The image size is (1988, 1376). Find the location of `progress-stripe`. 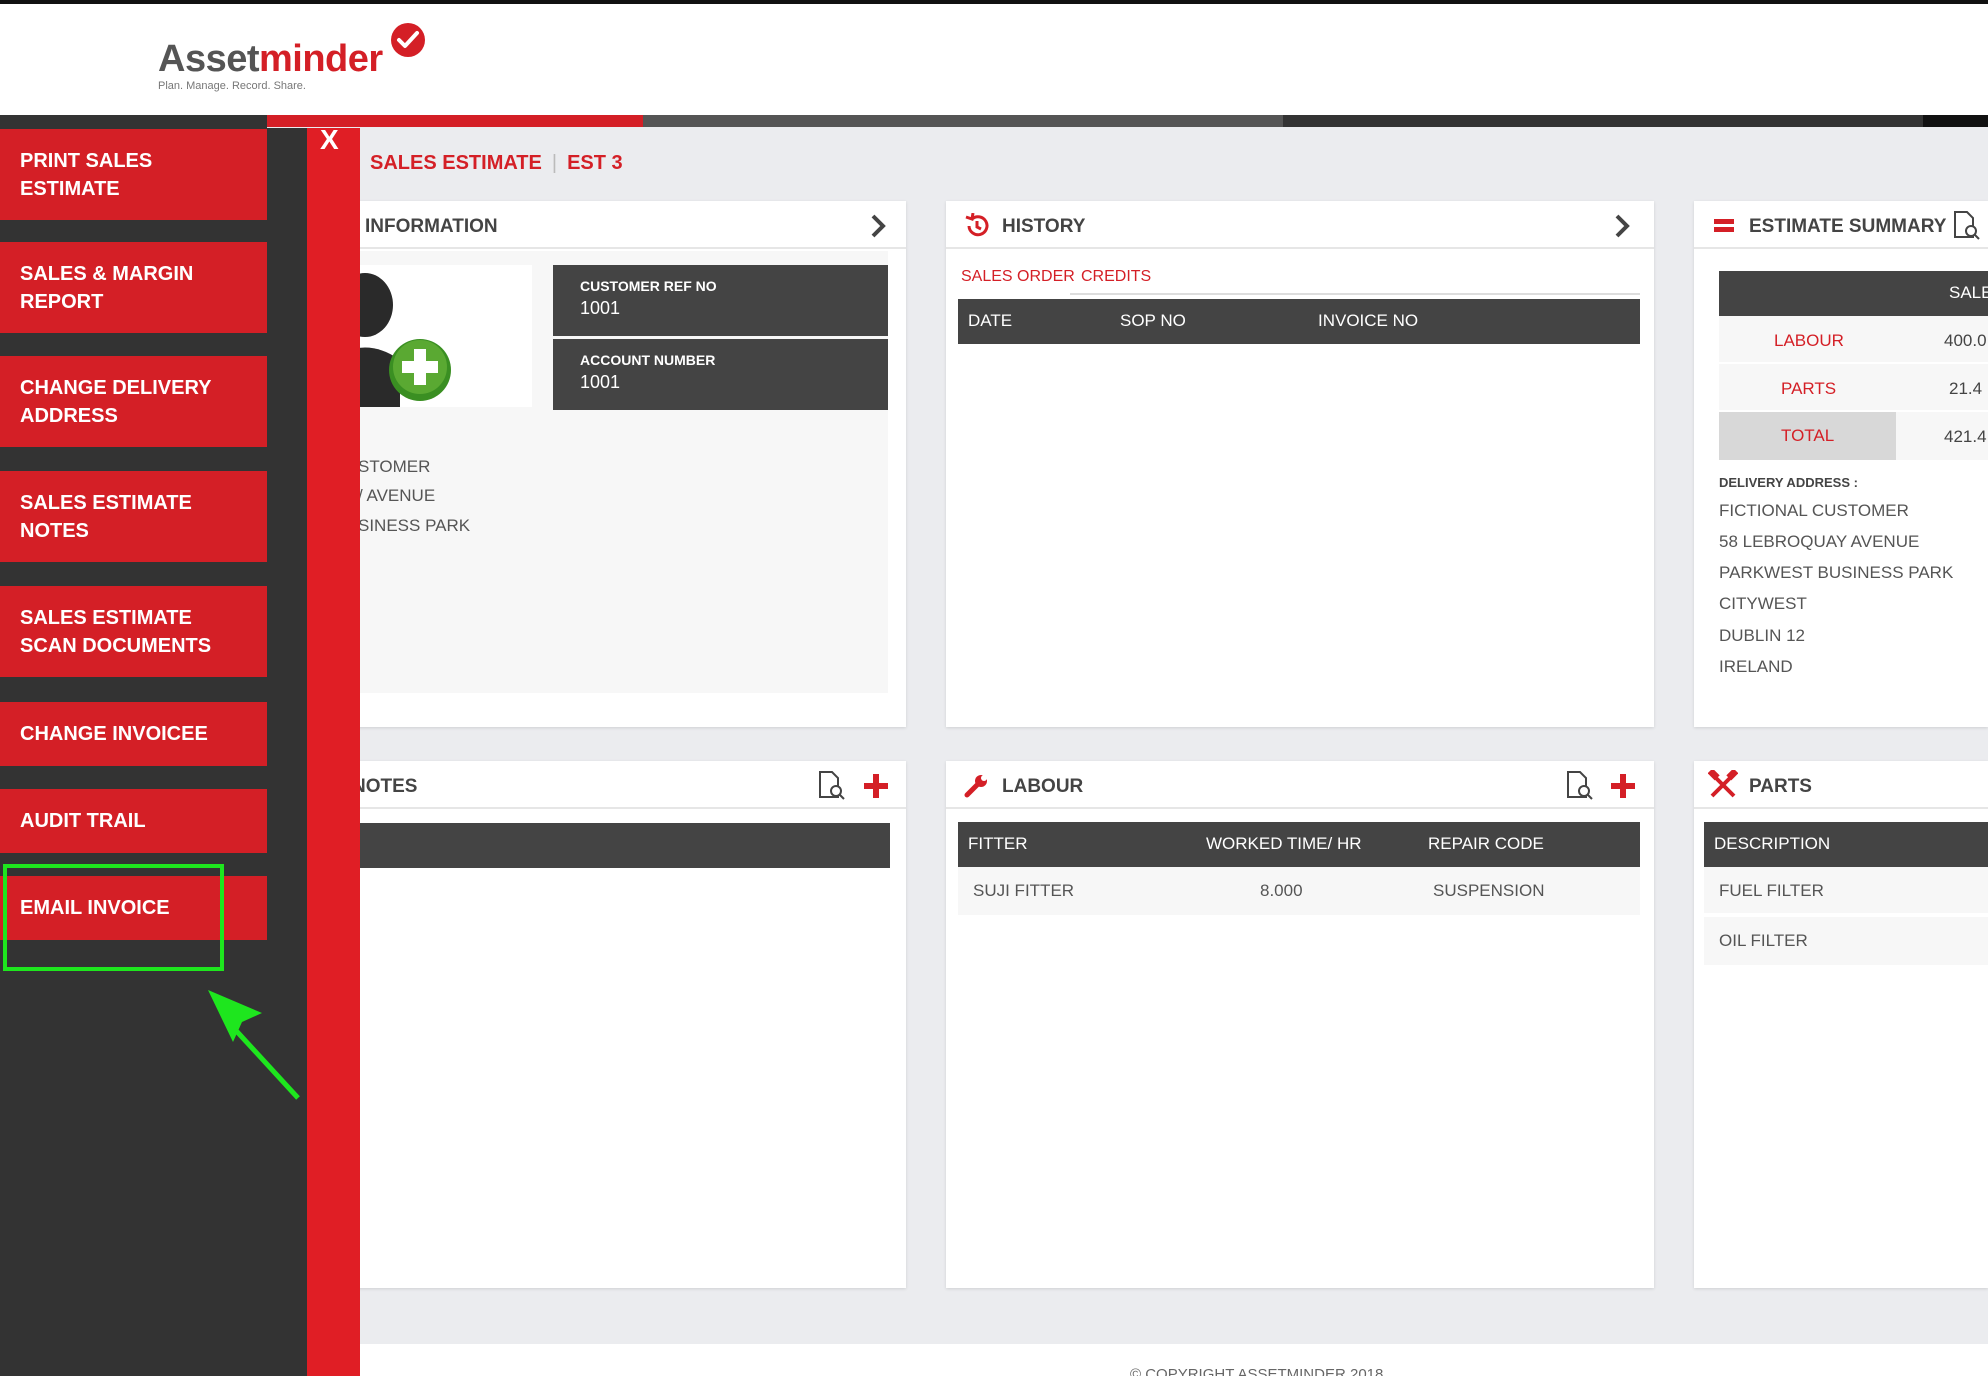

progress-stripe is located at coordinates (994, 121).